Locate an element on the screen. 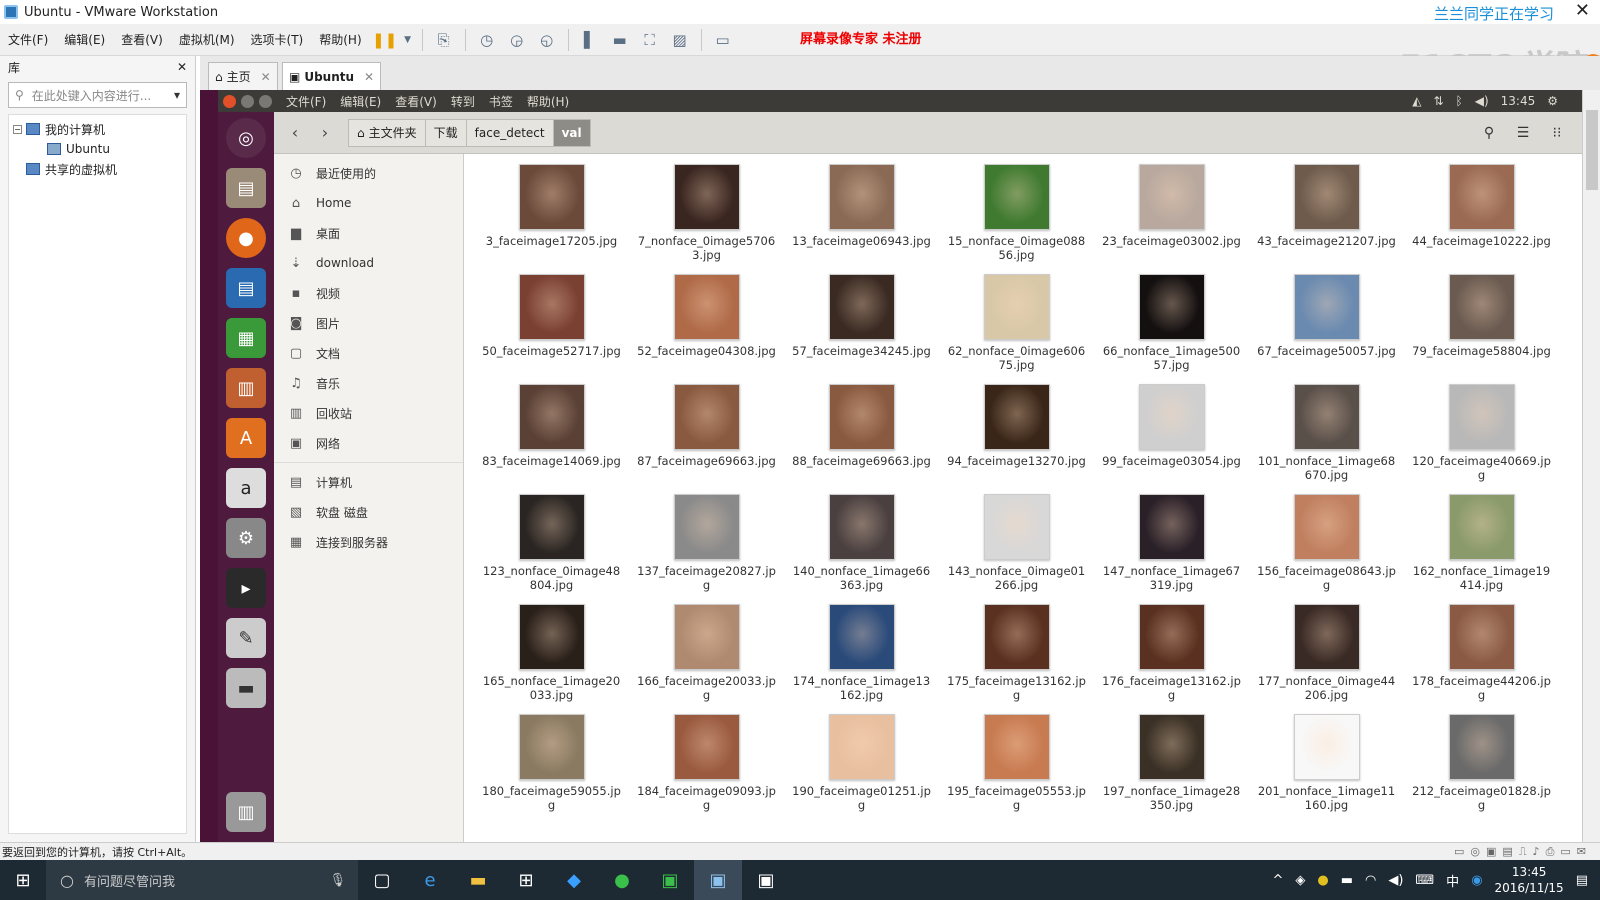  chevron-down-icon: ▾ is located at coordinates (177, 95).